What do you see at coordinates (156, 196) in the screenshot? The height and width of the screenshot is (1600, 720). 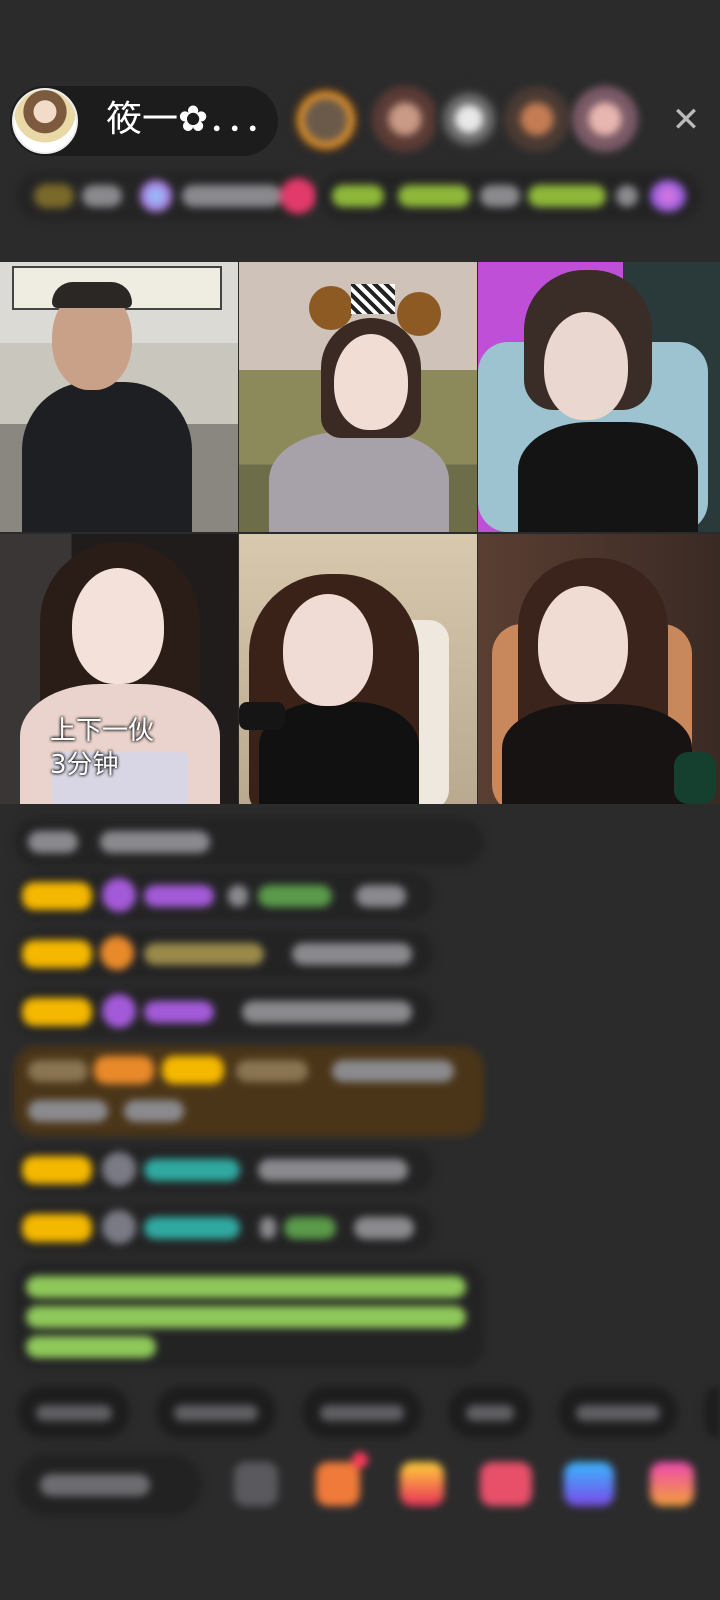 I see `hour-rank-icon` at bounding box center [156, 196].